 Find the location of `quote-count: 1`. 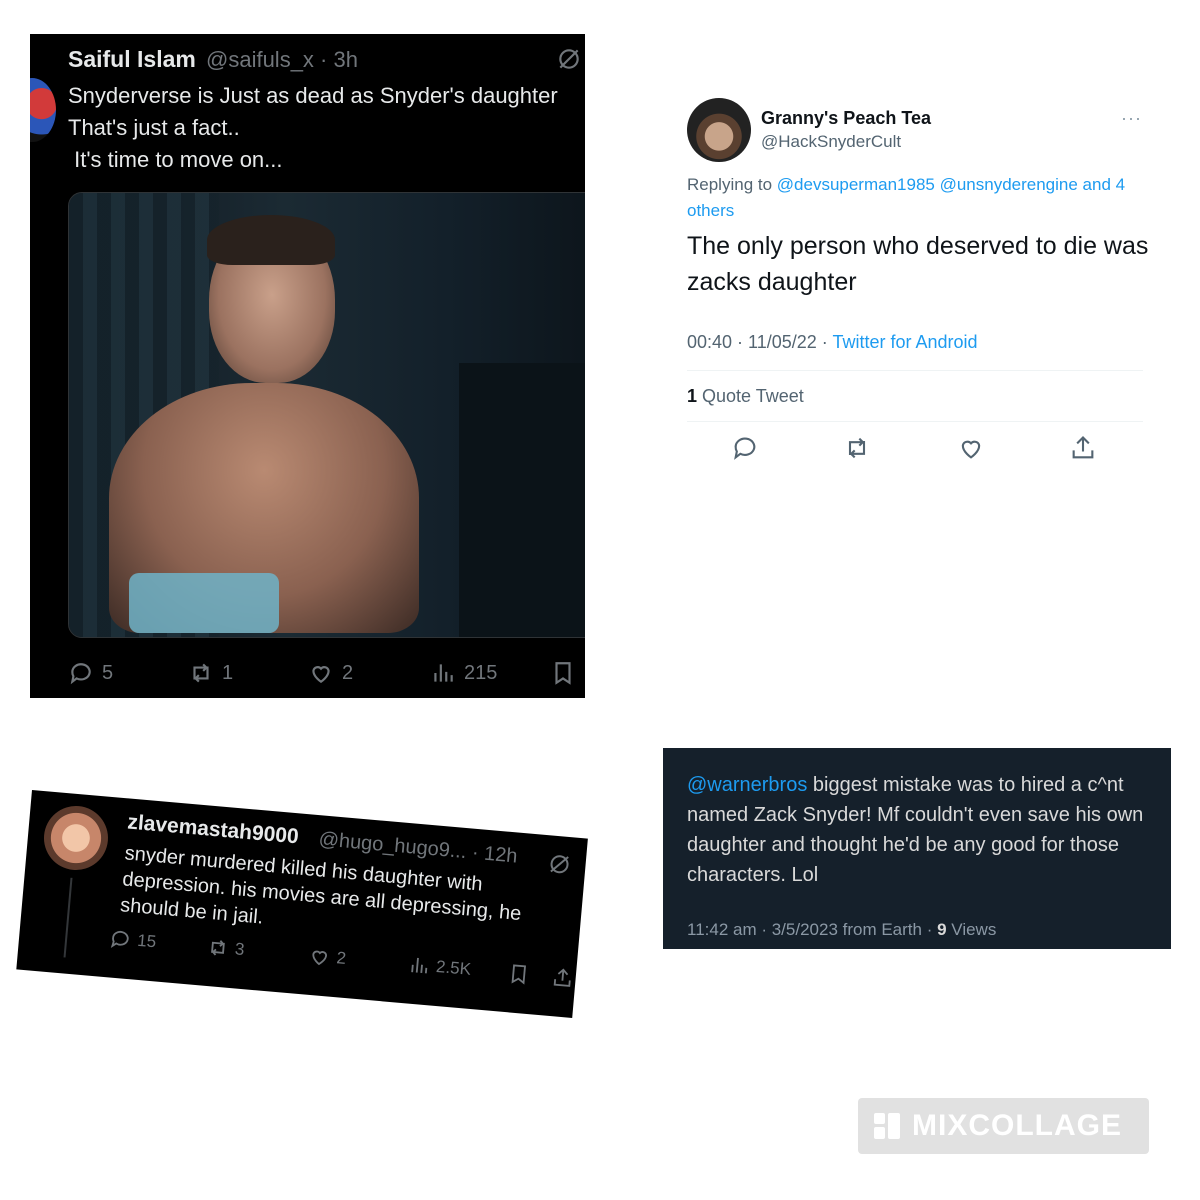

quote-count: 1 is located at coordinates (692, 396).